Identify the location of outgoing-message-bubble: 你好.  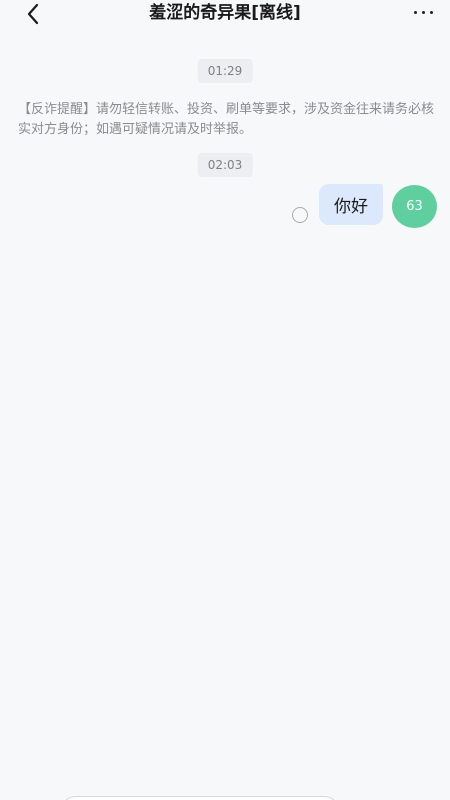
(351, 204).